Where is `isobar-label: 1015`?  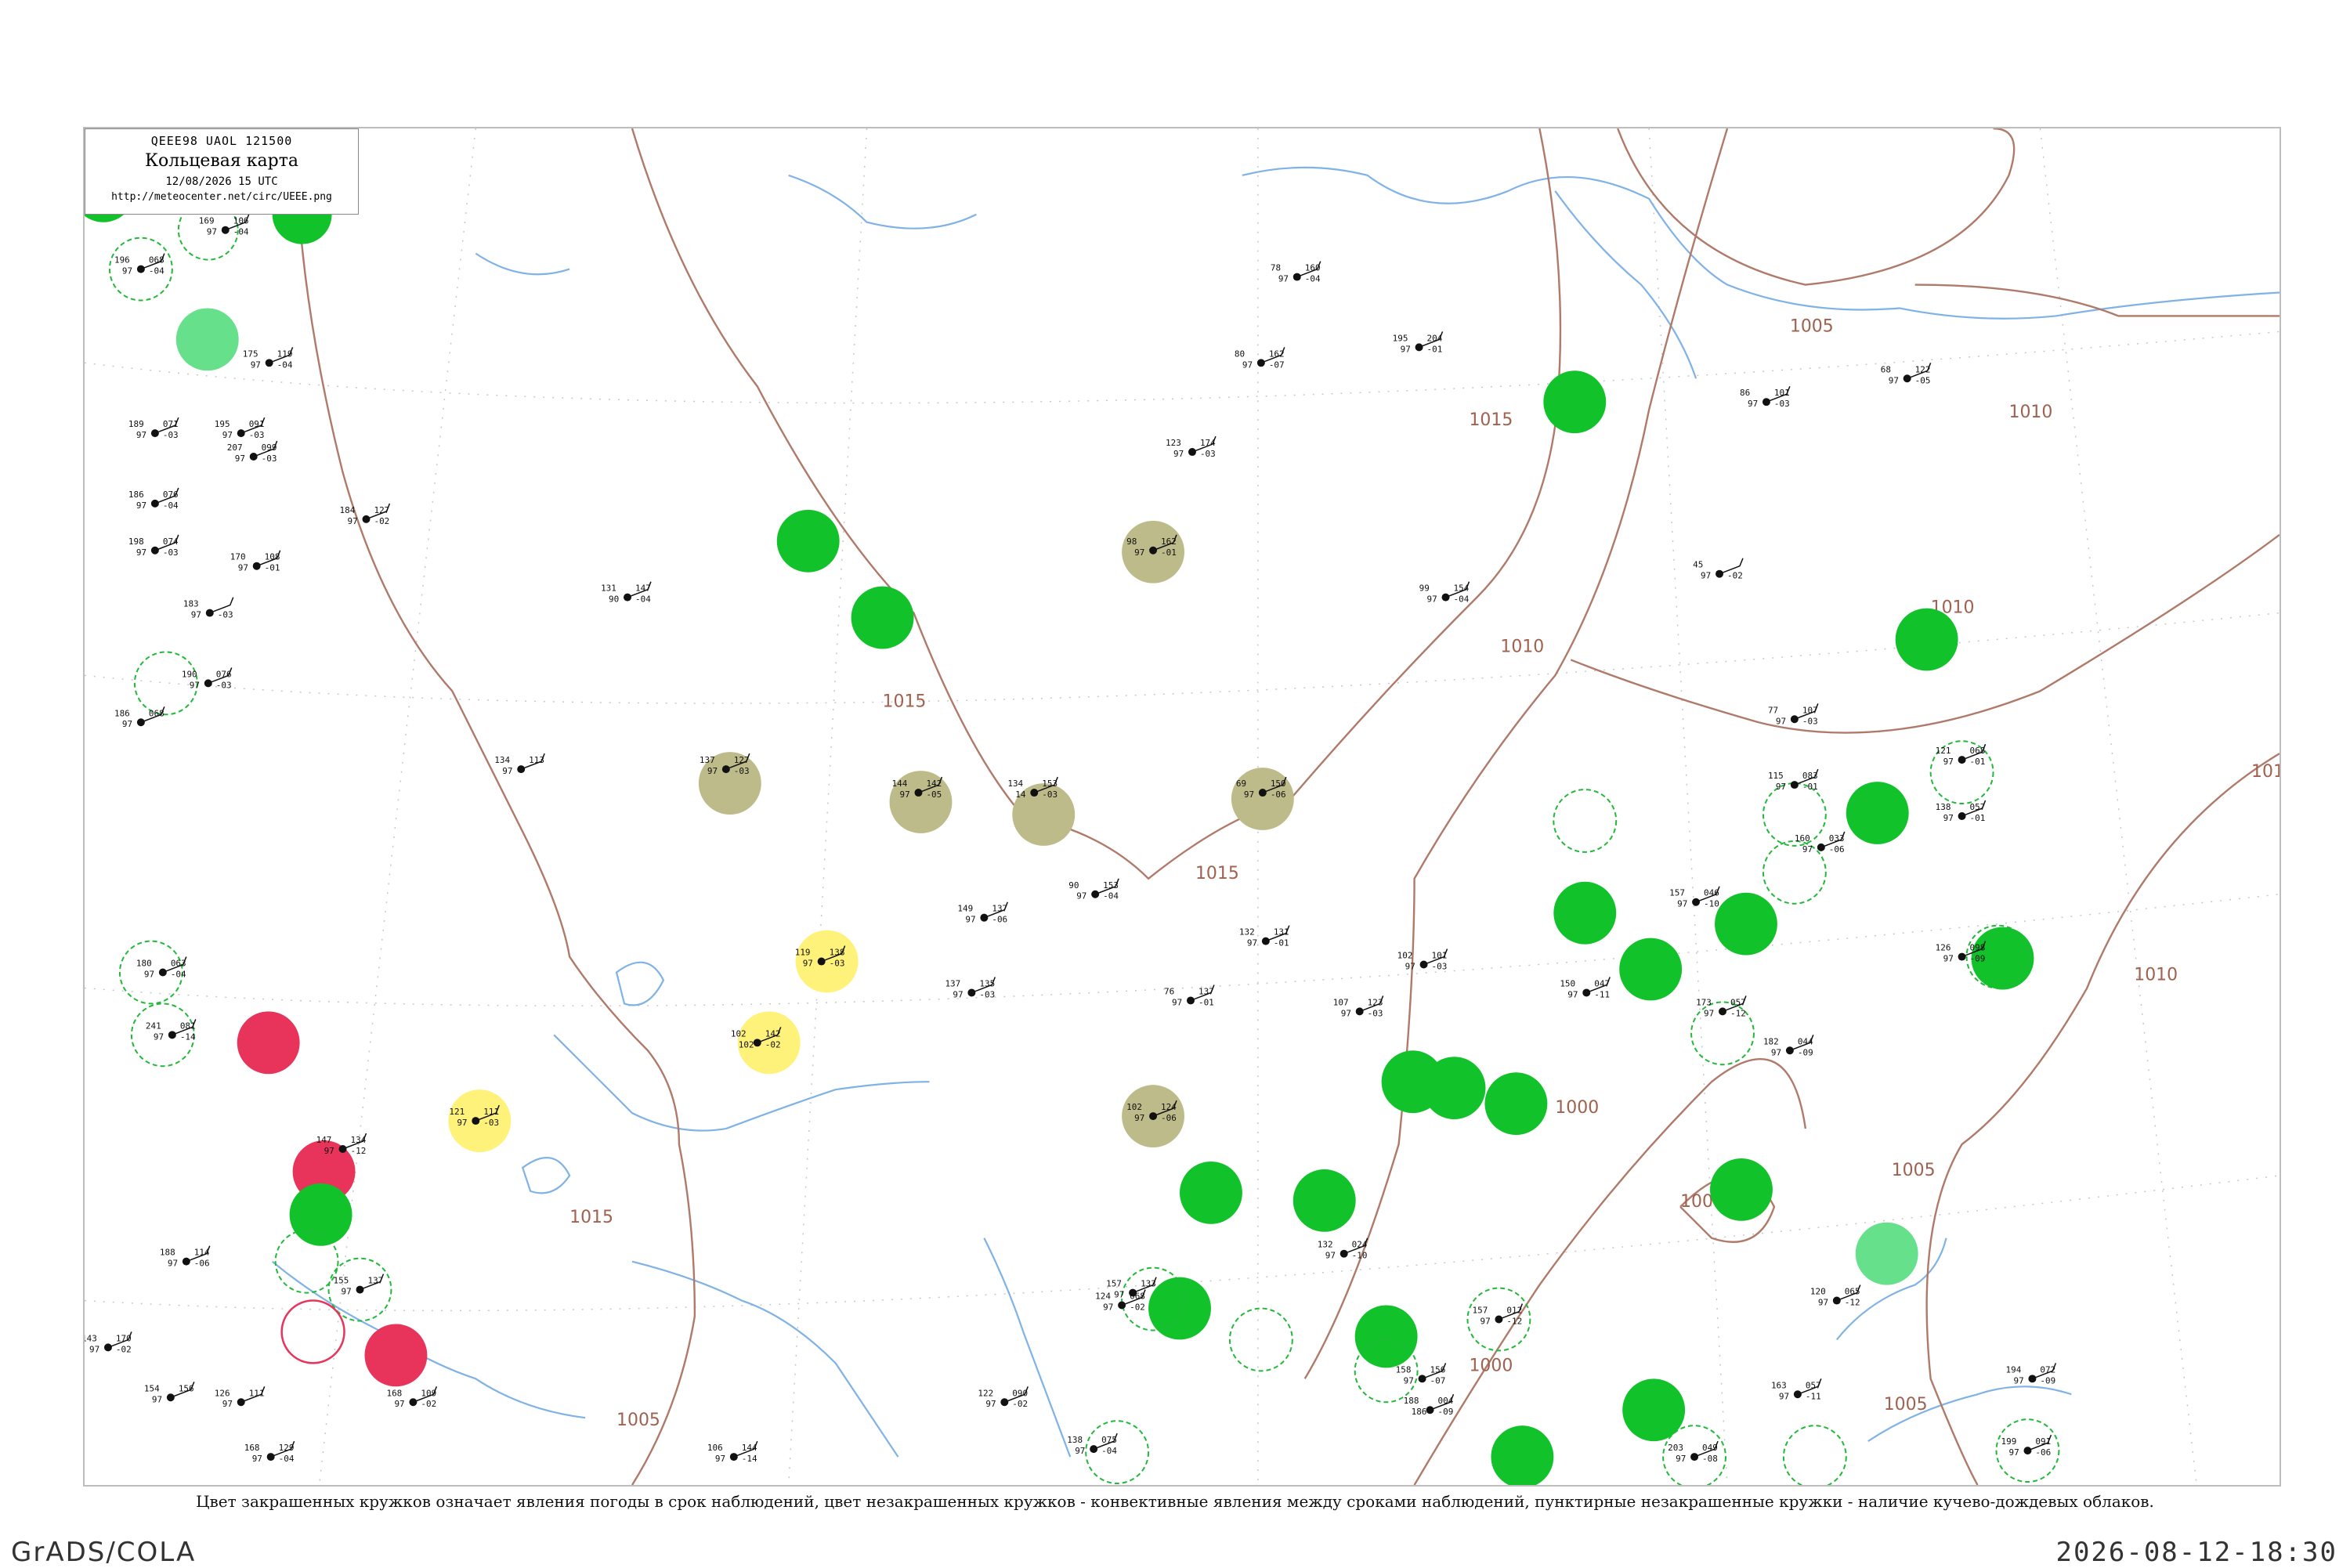 isobar-label: 1015 is located at coordinates (905, 701).